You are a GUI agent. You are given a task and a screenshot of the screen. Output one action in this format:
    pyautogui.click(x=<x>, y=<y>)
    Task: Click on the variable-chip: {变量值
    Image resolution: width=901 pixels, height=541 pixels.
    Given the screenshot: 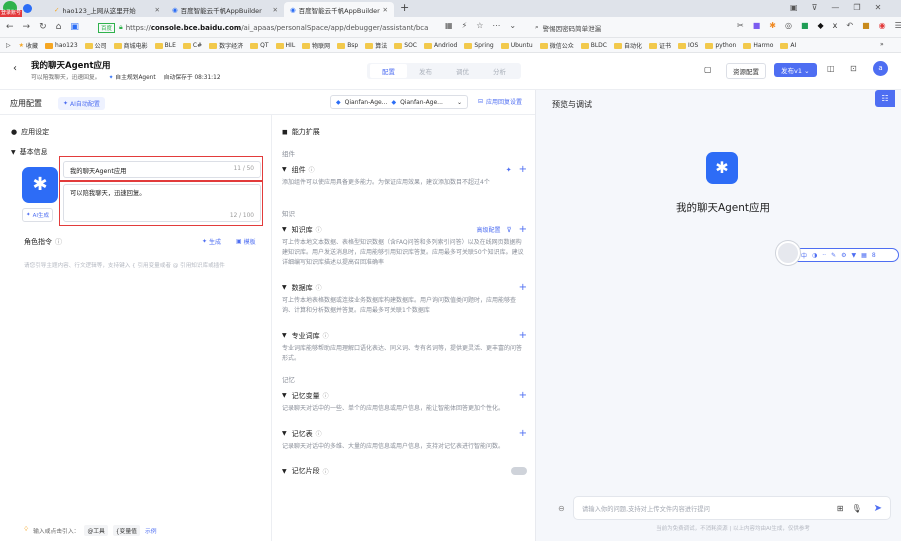 What is the action you would take?
    pyautogui.click(x=126, y=530)
    